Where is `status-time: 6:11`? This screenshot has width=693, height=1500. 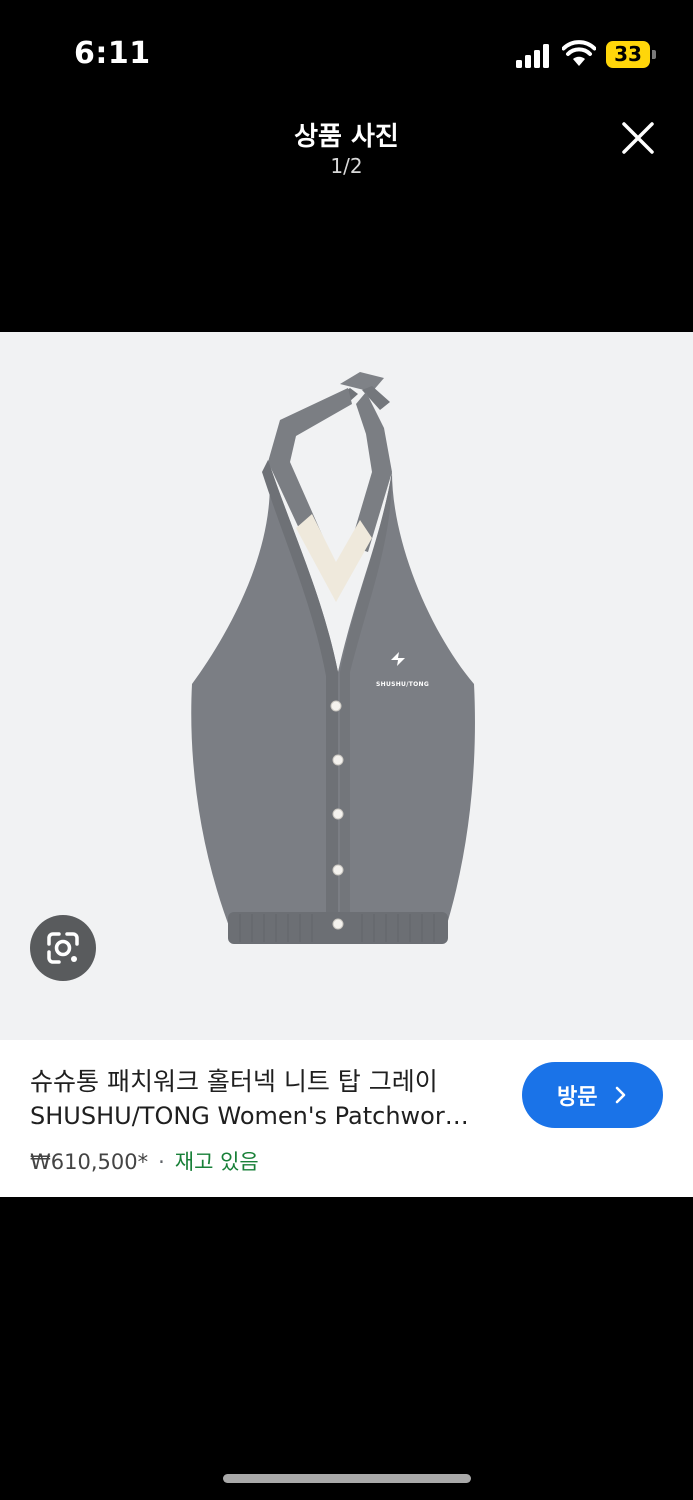 status-time: 6:11 is located at coordinates (112, 53).